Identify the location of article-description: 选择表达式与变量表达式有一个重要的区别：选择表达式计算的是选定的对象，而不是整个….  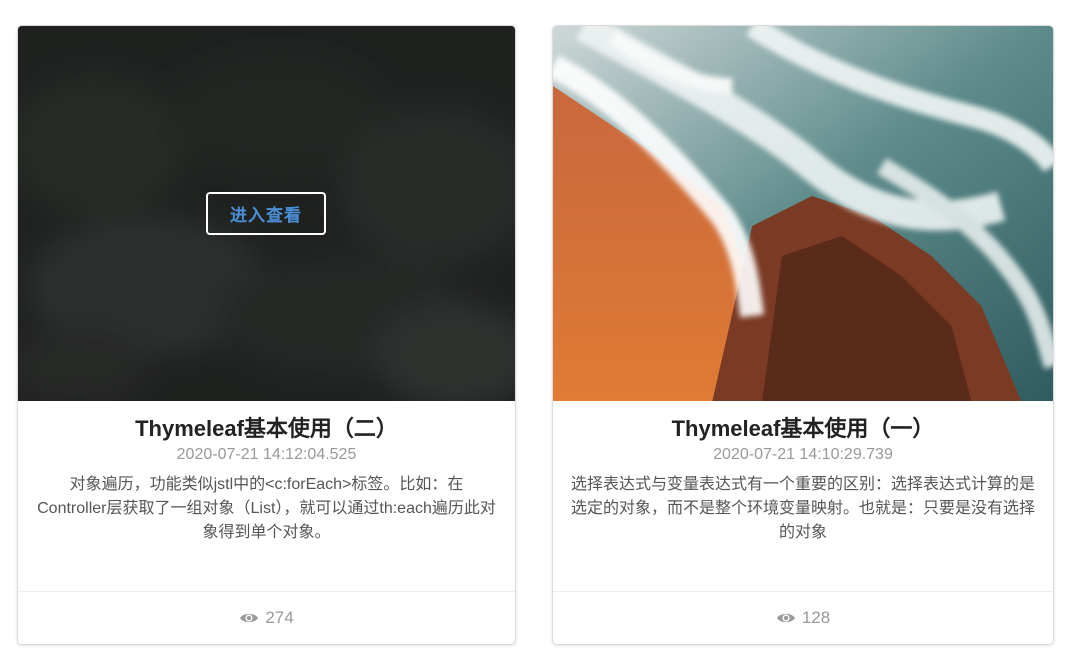
(803, 508).